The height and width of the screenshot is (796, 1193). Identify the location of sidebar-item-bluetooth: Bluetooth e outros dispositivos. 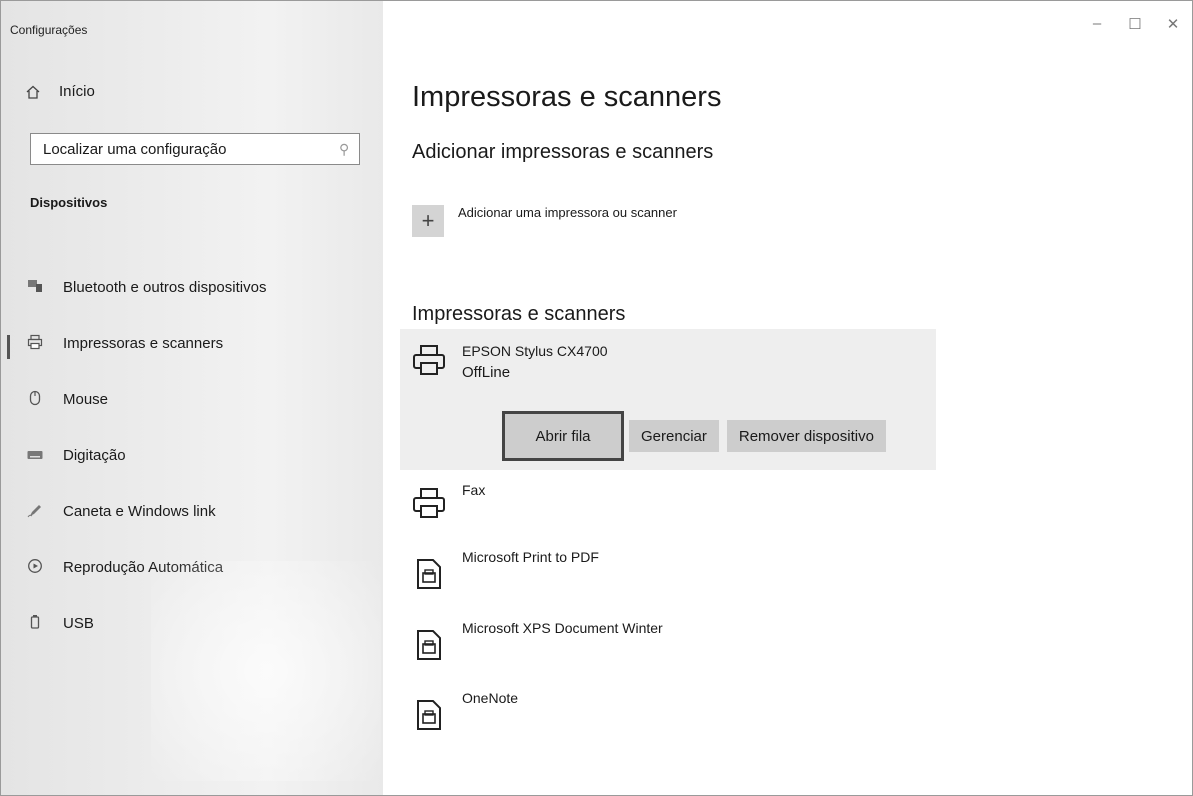
(192, 287).